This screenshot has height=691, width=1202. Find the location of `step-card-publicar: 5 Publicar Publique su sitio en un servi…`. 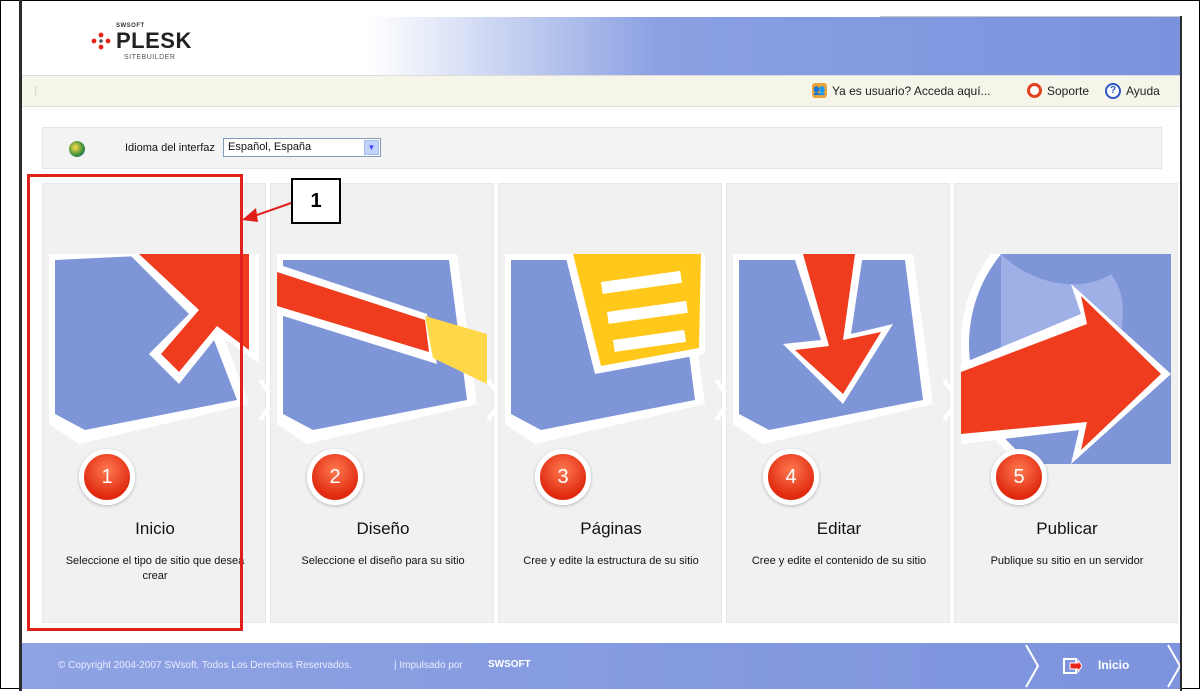

step-card-publicar: 5 Publicar Publique su sitio en un servi… is located at coordinates (1066, 403).